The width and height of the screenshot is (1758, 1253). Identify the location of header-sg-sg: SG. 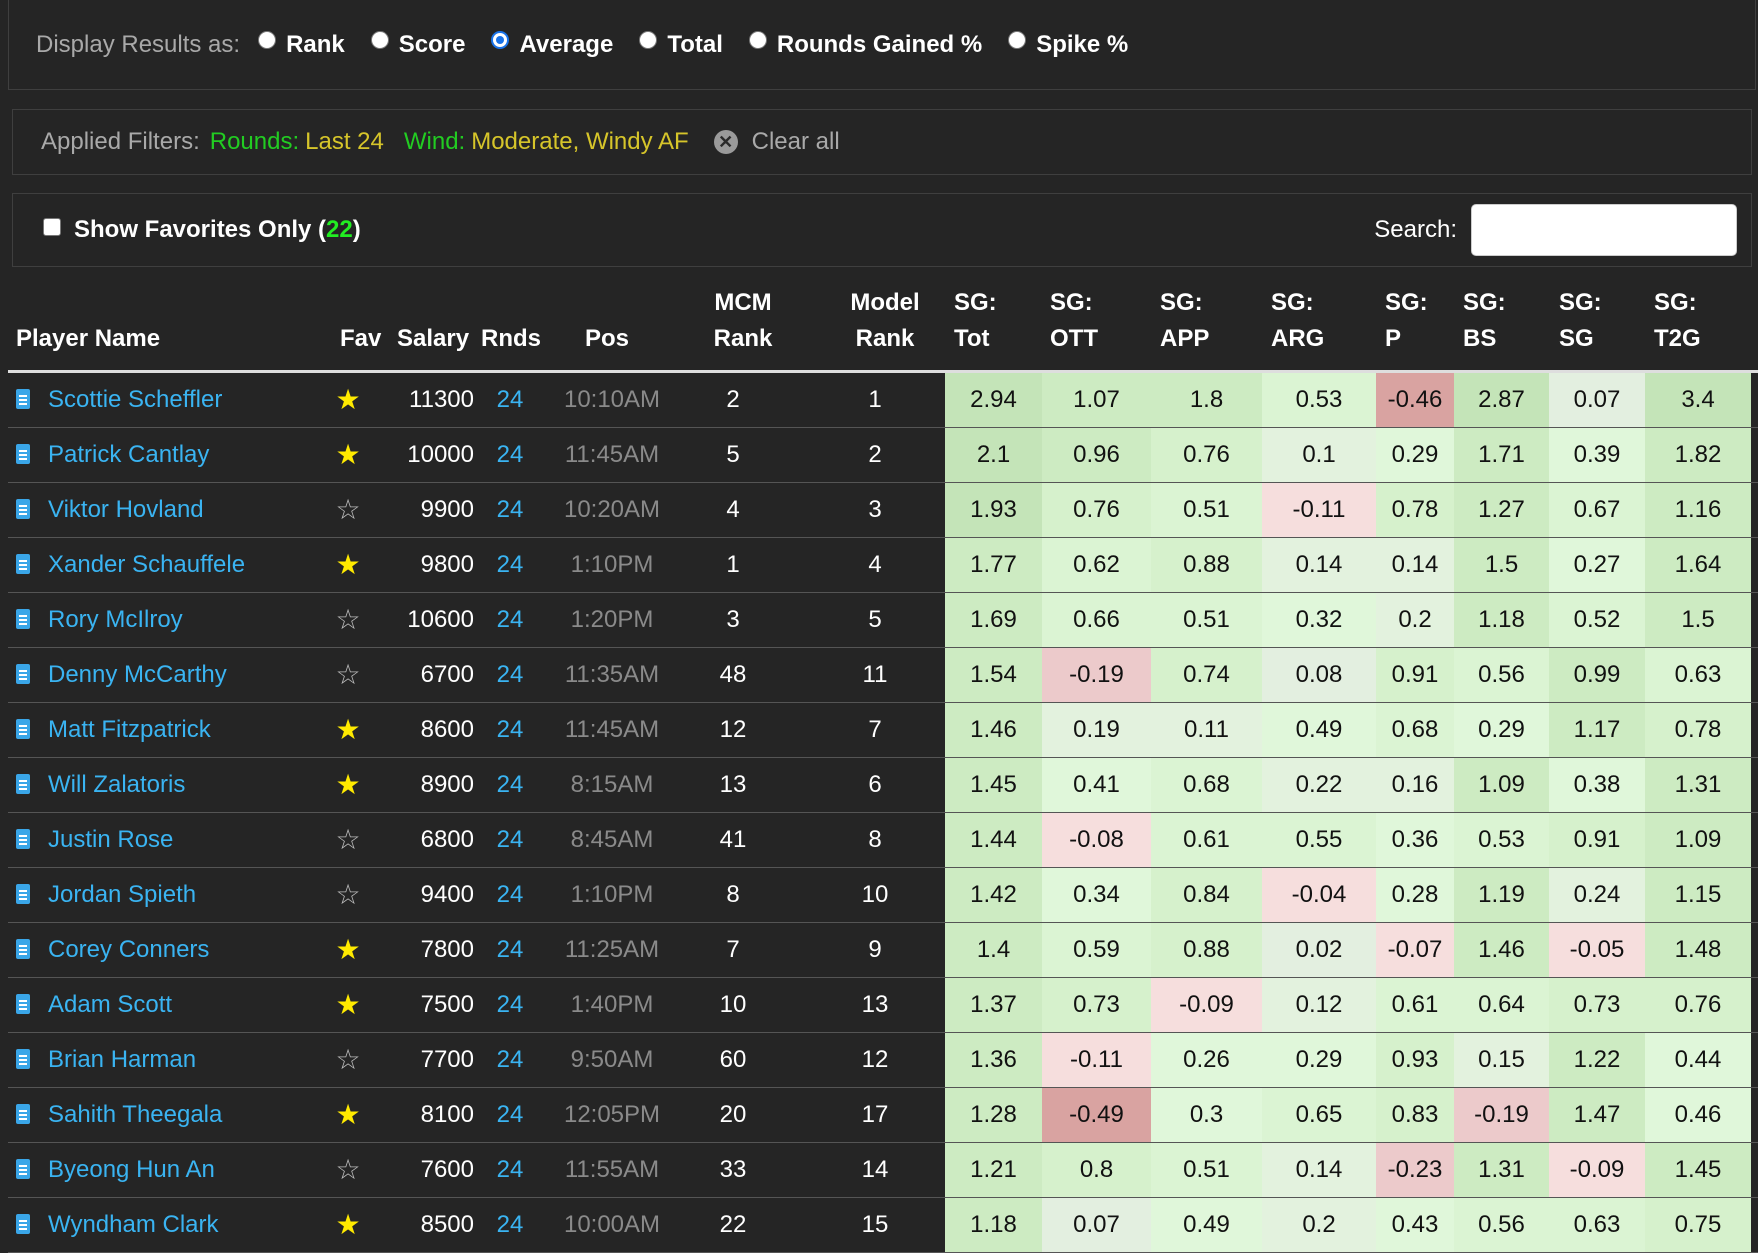
(1580, 321).